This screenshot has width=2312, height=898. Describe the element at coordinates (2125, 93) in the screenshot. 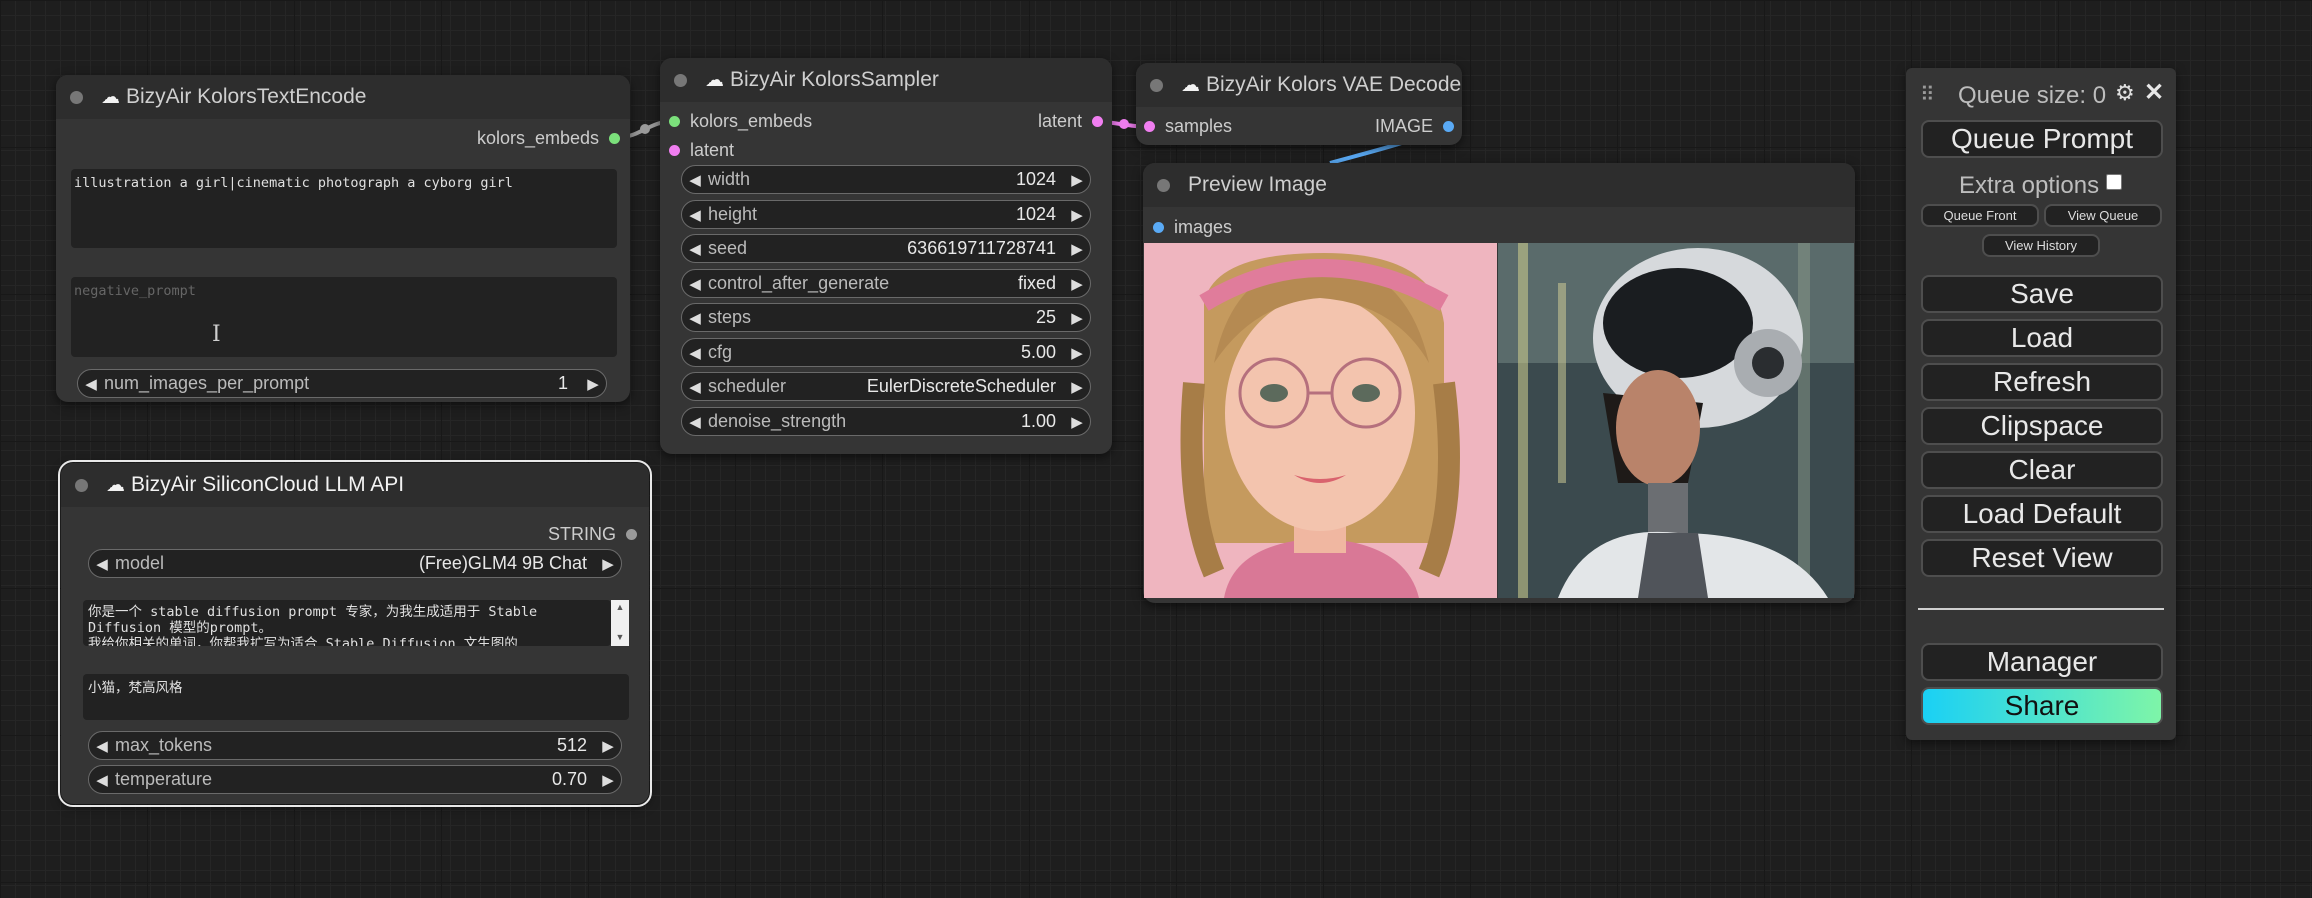

I see `gear-icon: ⚙` at that location.